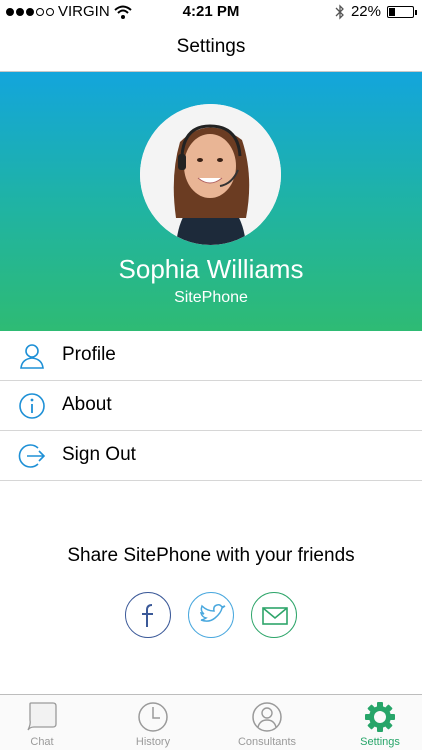  I want to click on info-icon, so click(32, 406).